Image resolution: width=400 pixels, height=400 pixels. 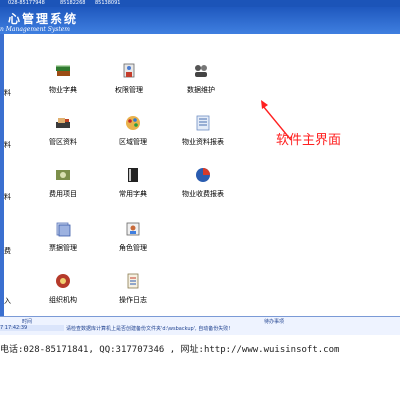 I want to click on pie-chart-icon, so click(x=203, y=175).